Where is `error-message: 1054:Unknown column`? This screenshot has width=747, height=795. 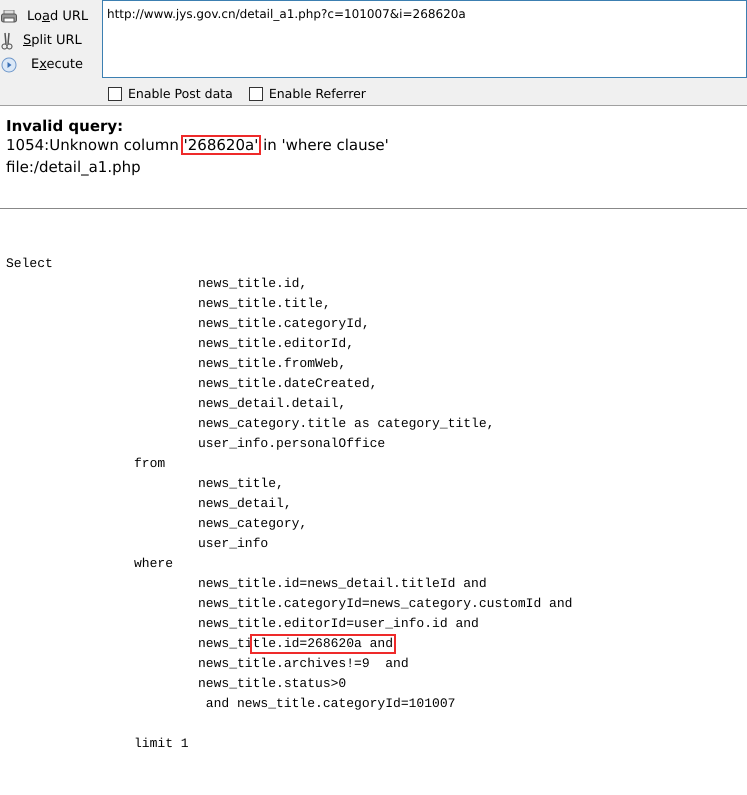 error-message: 1054:Unknown column is located at coordinates (92, 145).